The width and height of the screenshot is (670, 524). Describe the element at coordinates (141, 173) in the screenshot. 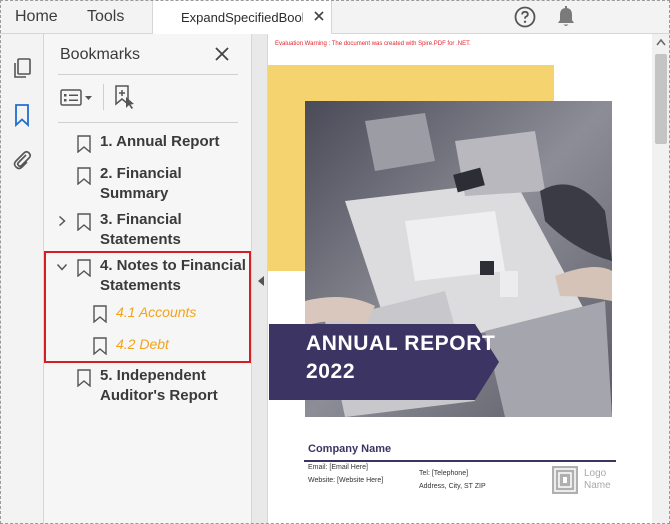

I see `bookmark-label: 2. Financial` at that location.